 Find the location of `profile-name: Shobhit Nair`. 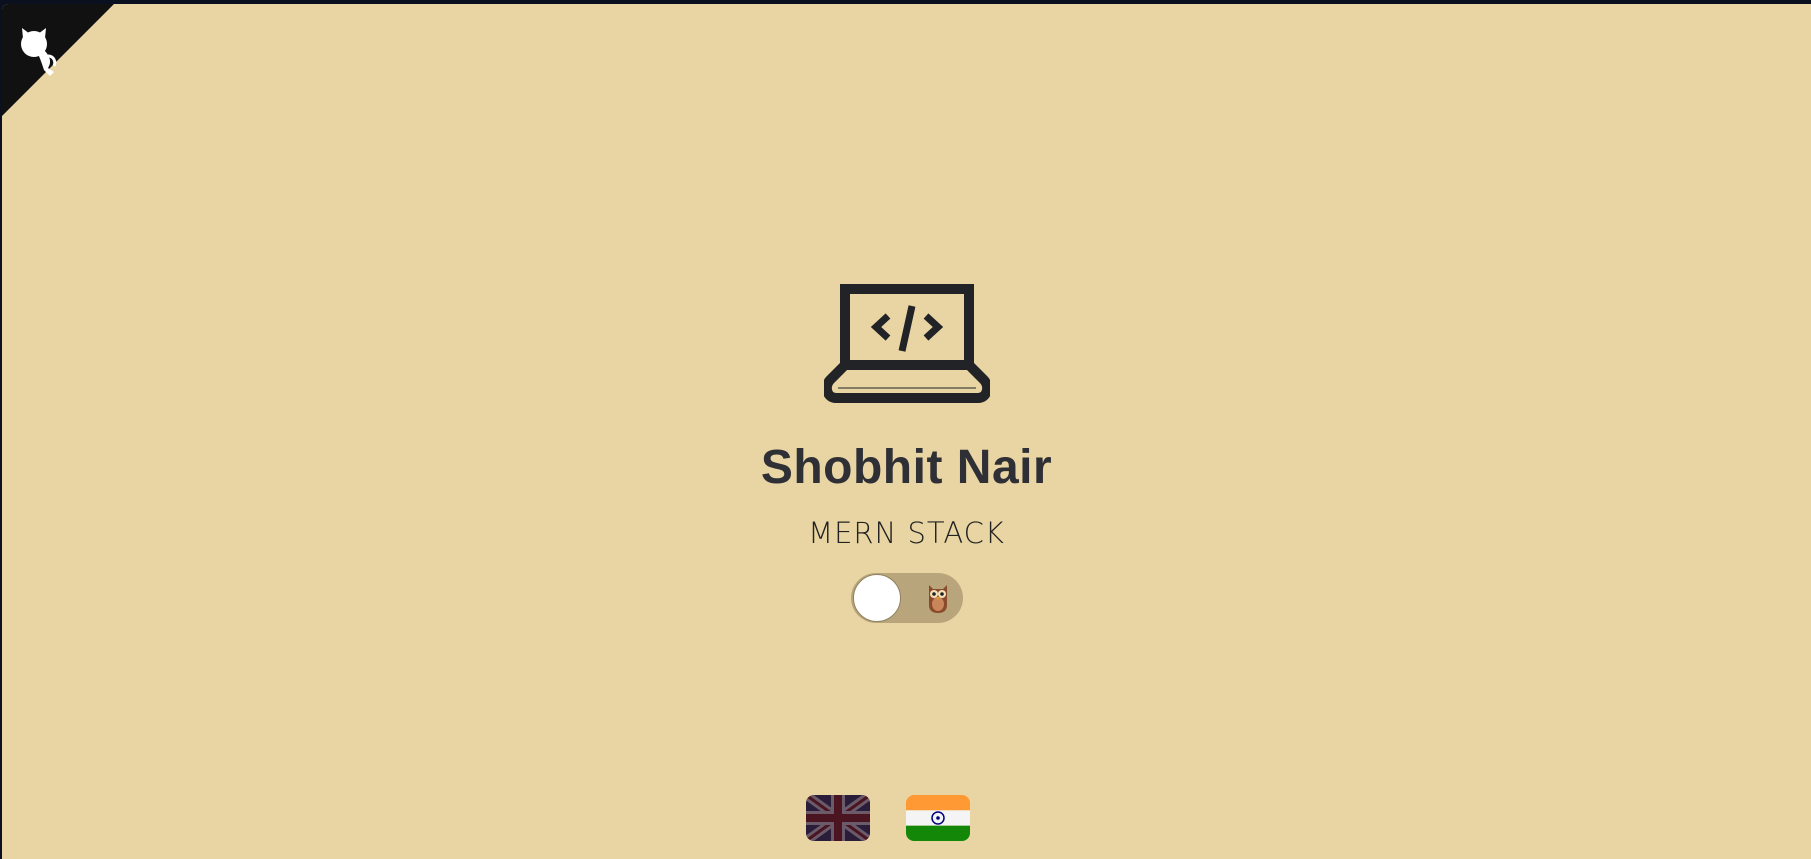

profile-name: Shobhit Nair is located at coordinates (906, 467).